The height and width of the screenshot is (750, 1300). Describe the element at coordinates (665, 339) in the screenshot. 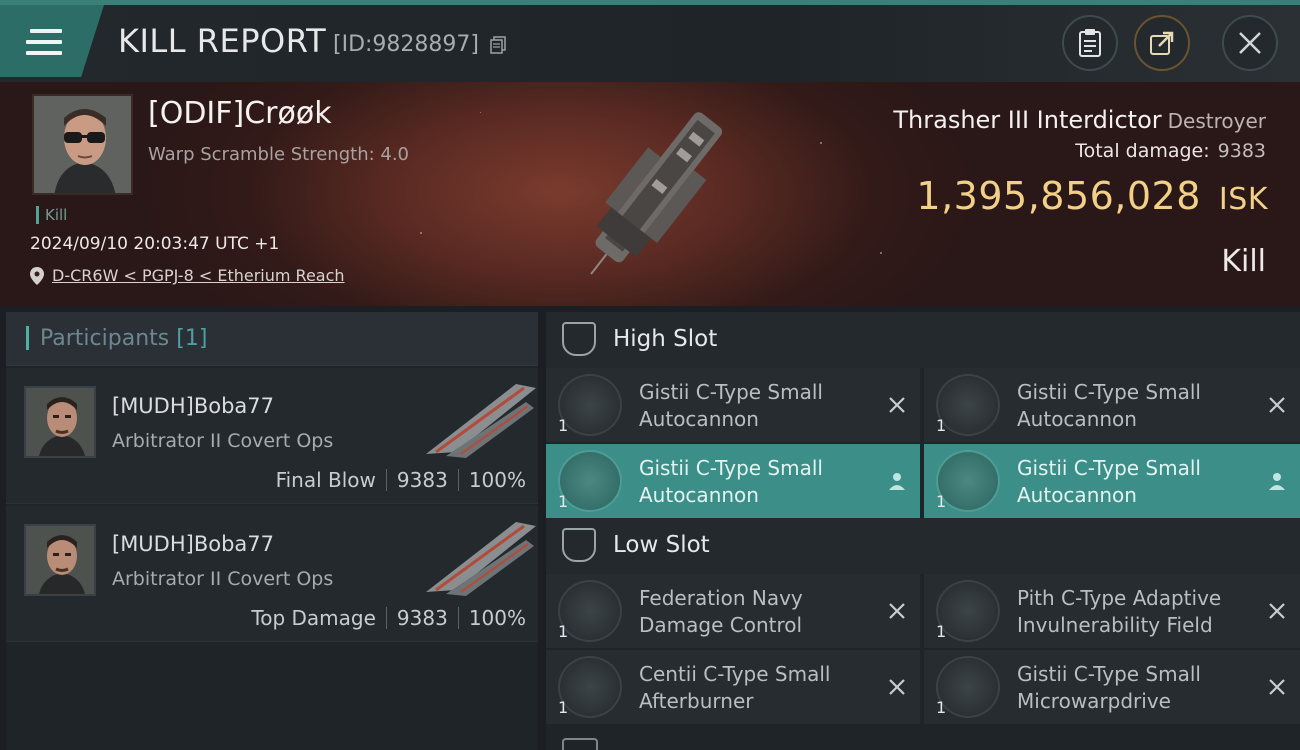

I see `high-slot-label: High Slot` at that location.